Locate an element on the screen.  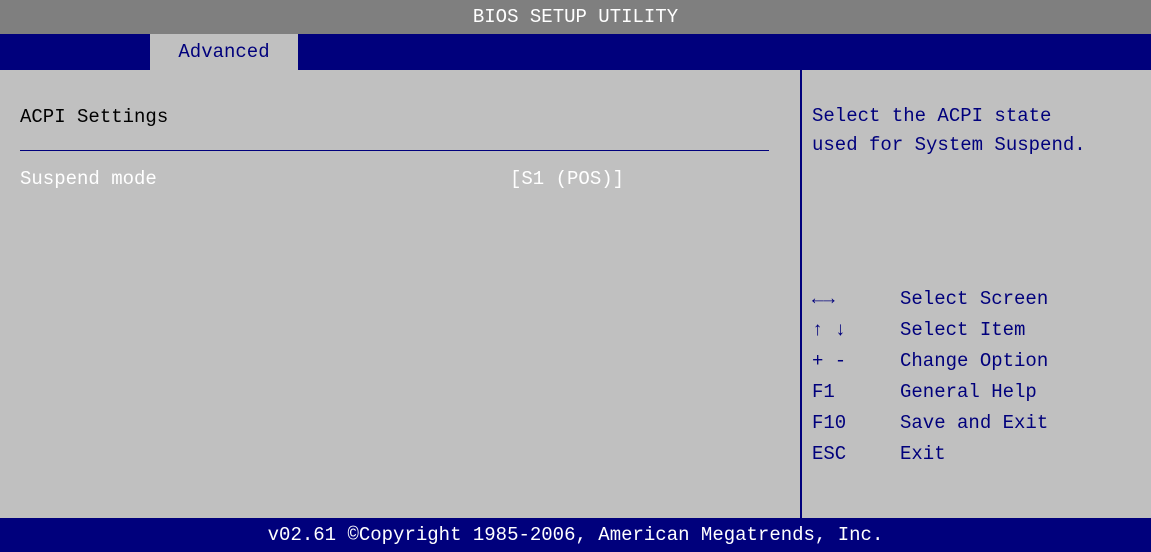
key-action: Change Option is located at coordinates (974, 361).